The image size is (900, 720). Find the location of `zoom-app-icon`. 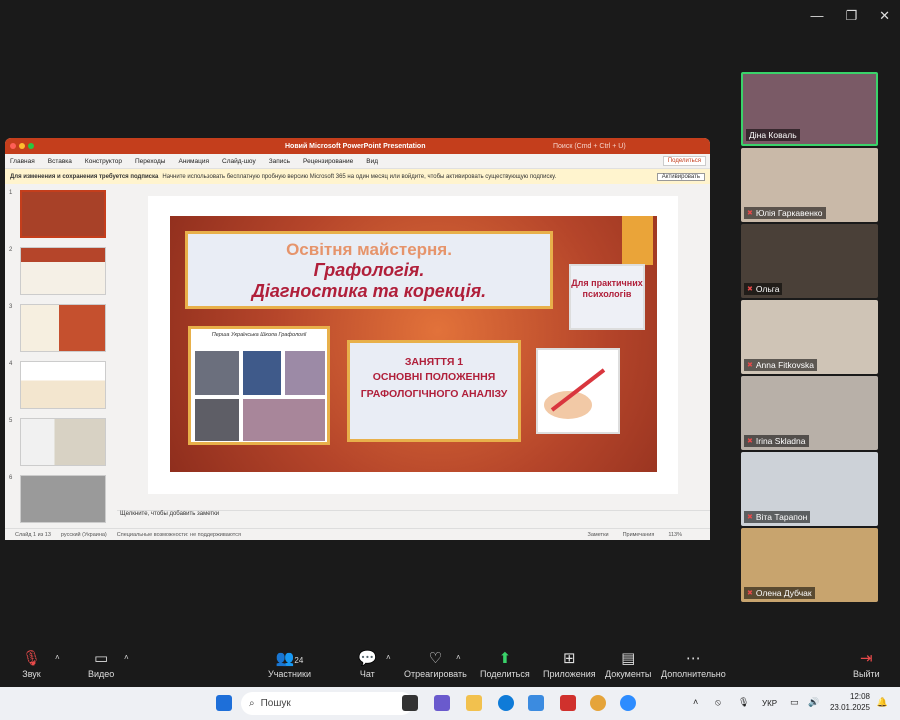

zoom-app-icon is located at coordinates (628, 703).